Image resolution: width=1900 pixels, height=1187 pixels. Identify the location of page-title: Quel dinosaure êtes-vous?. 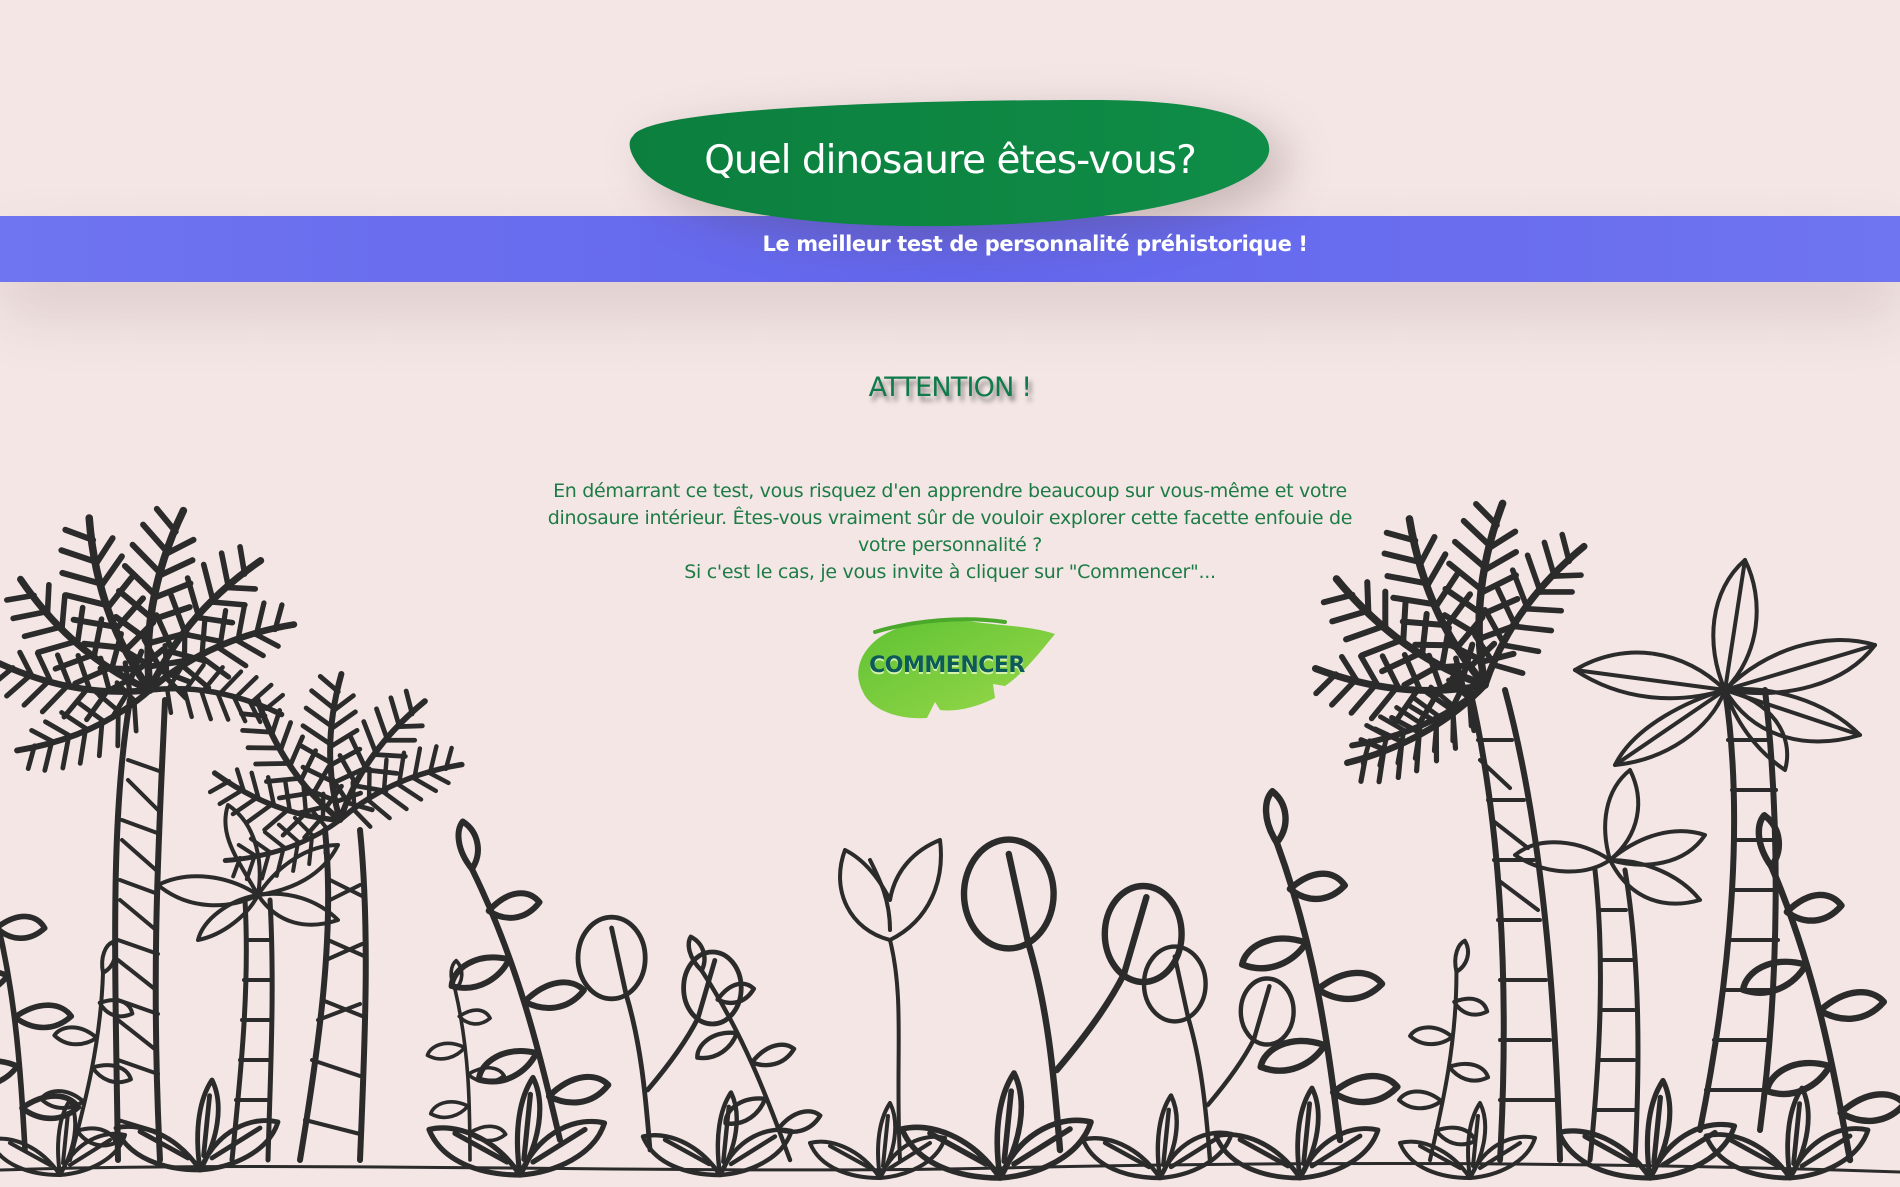
(950, 160).